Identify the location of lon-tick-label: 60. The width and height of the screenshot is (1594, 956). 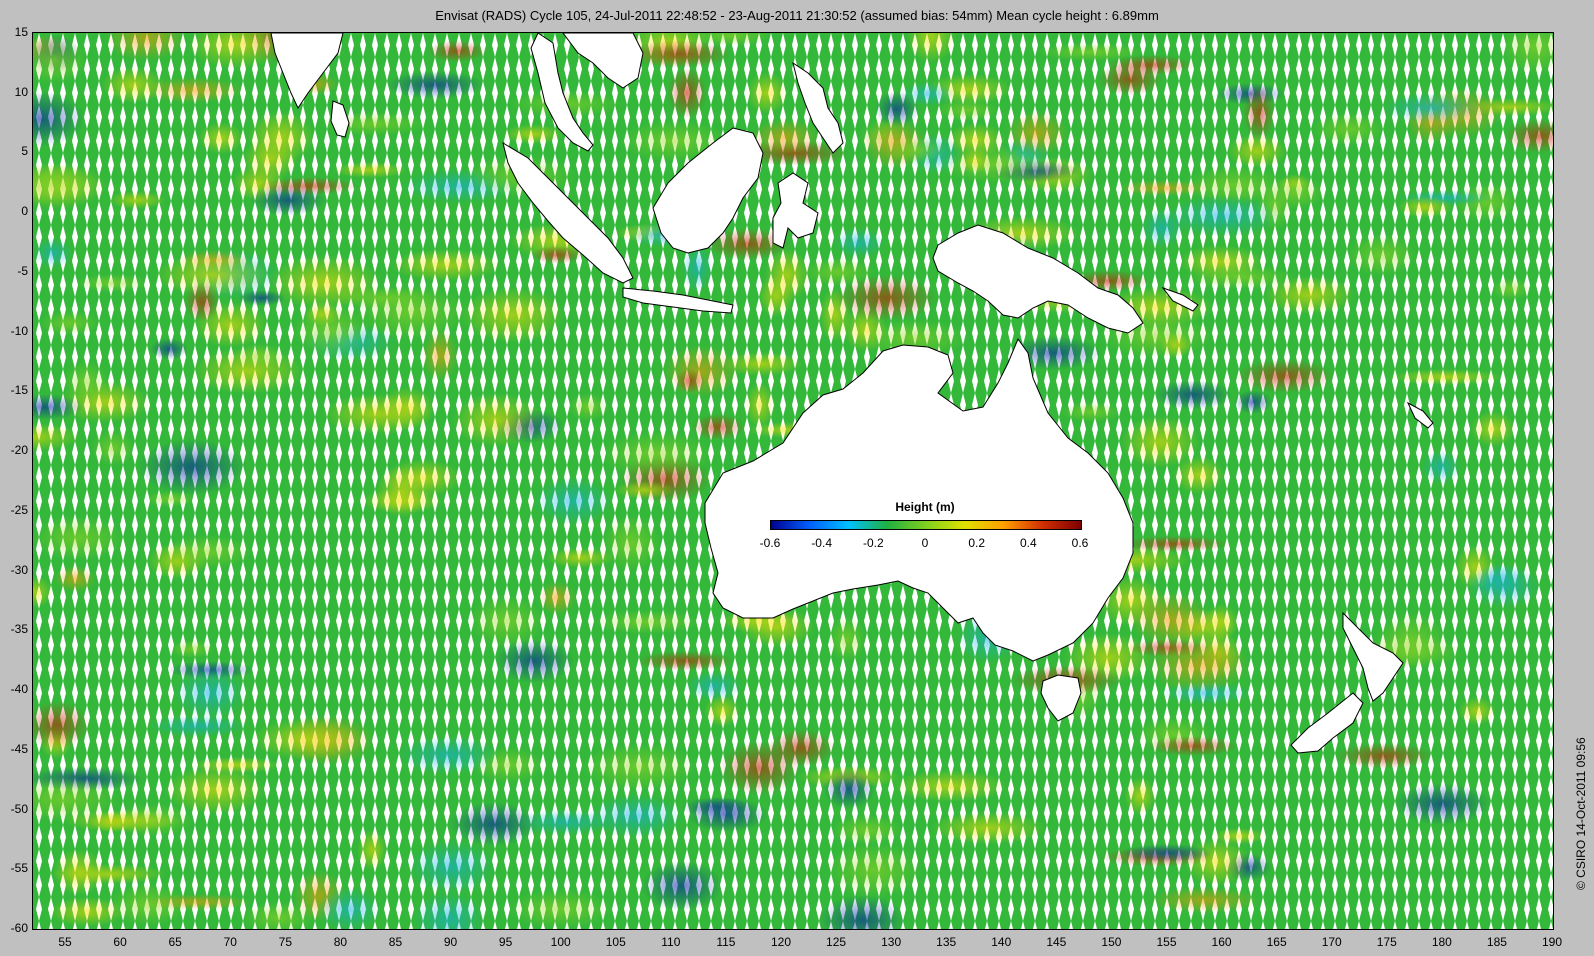
(120, 942).